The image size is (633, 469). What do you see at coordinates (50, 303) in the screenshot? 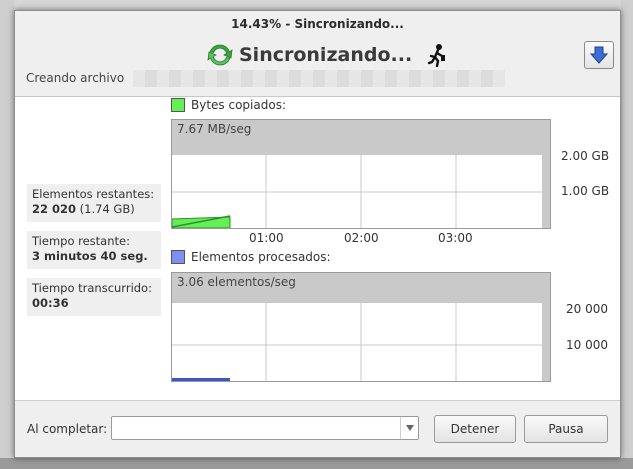
I see `time-elapsed-value: 00:36` at bounding box center [50, 303].